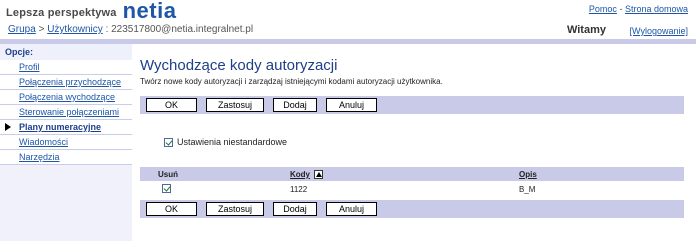 The width and height of the screenshot is (696, 241). I want to click on sidebar-item-label: Plany numeracyjne, so click(60, 127).